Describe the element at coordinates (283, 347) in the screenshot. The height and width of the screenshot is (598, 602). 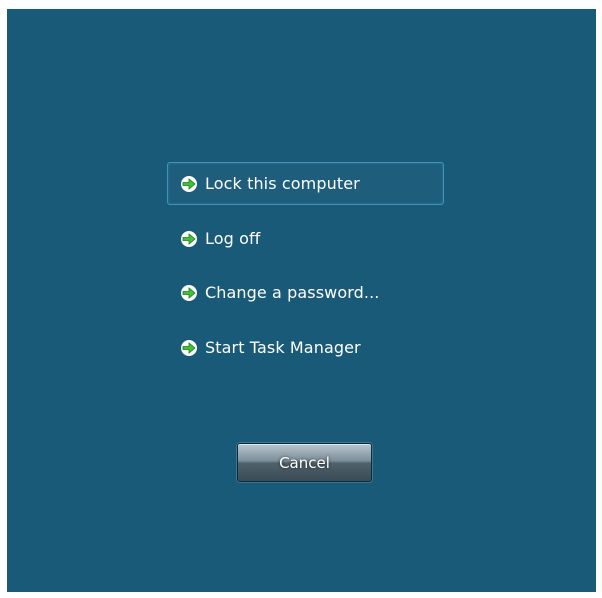
I see `option-label: Start Task Manager` at that location.